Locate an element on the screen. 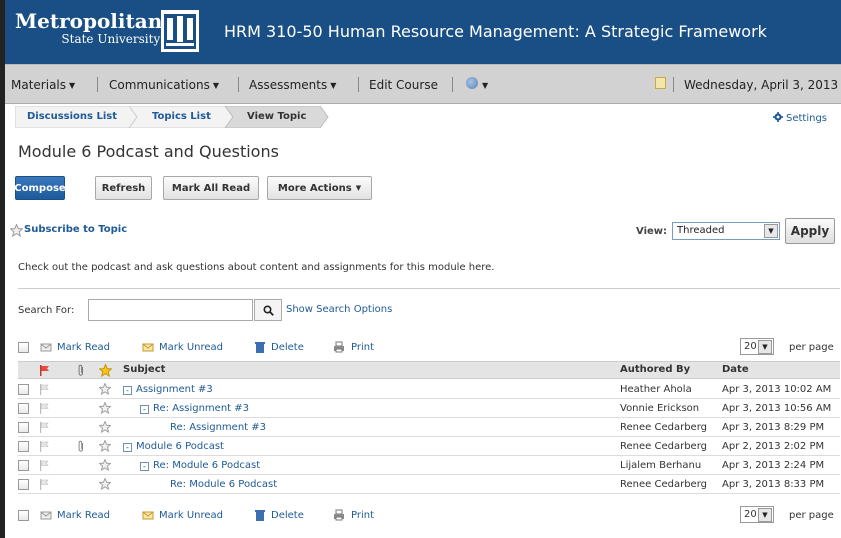 This screenshot has width=841, height=538. calendar-icon is located at coordinates (660, 83).